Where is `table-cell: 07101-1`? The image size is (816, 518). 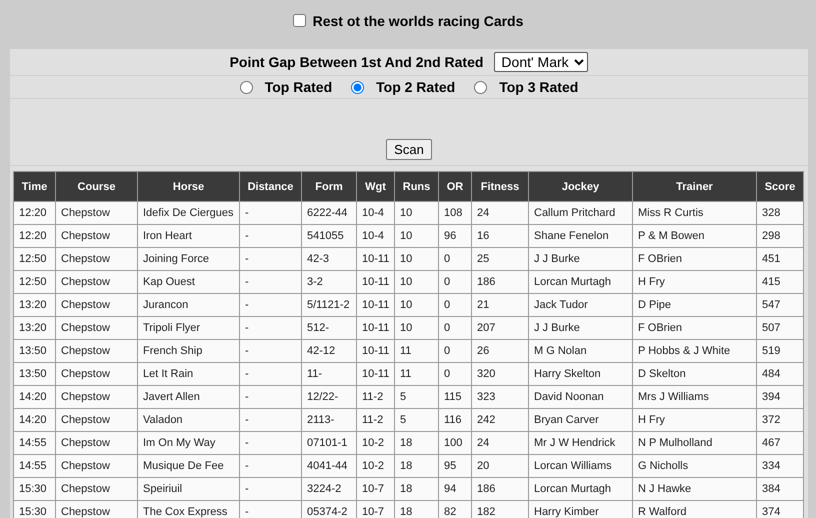
table-cell: 07101-1 is located at coordinates (329, 443).